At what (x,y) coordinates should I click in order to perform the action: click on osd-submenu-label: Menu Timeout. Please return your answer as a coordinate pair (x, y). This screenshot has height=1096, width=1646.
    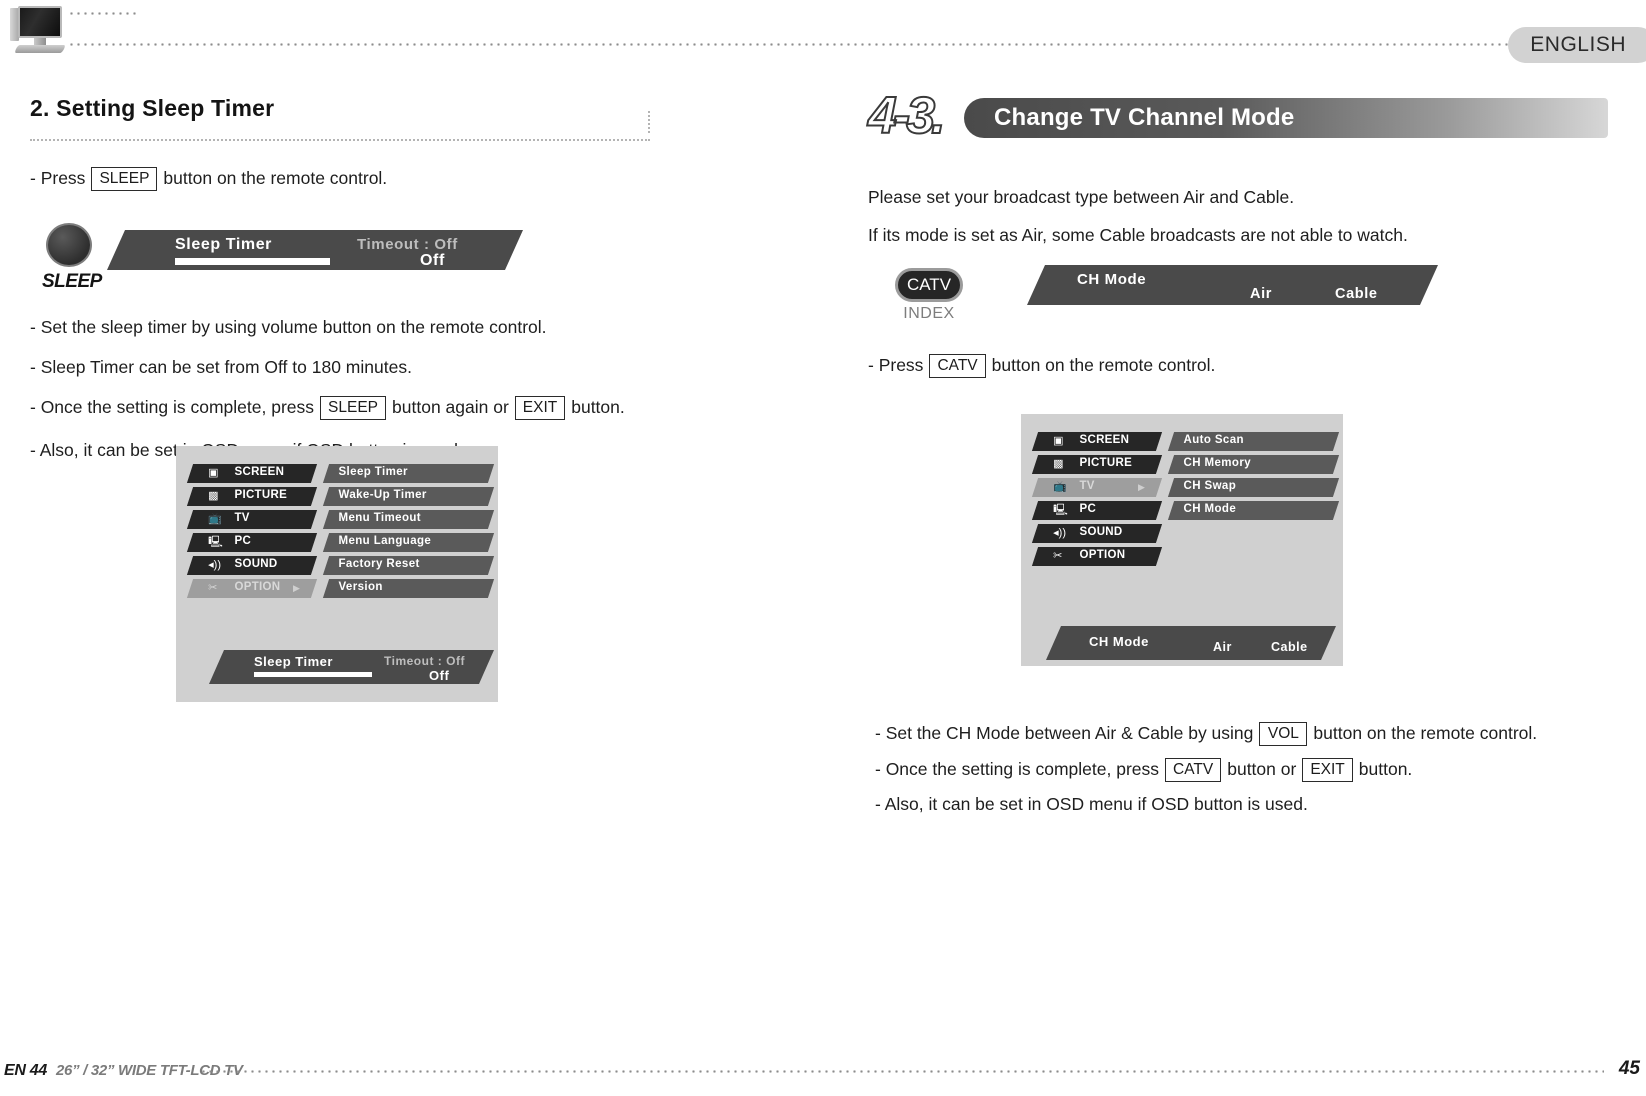
    Looking at the image, I should click on (380, 518).